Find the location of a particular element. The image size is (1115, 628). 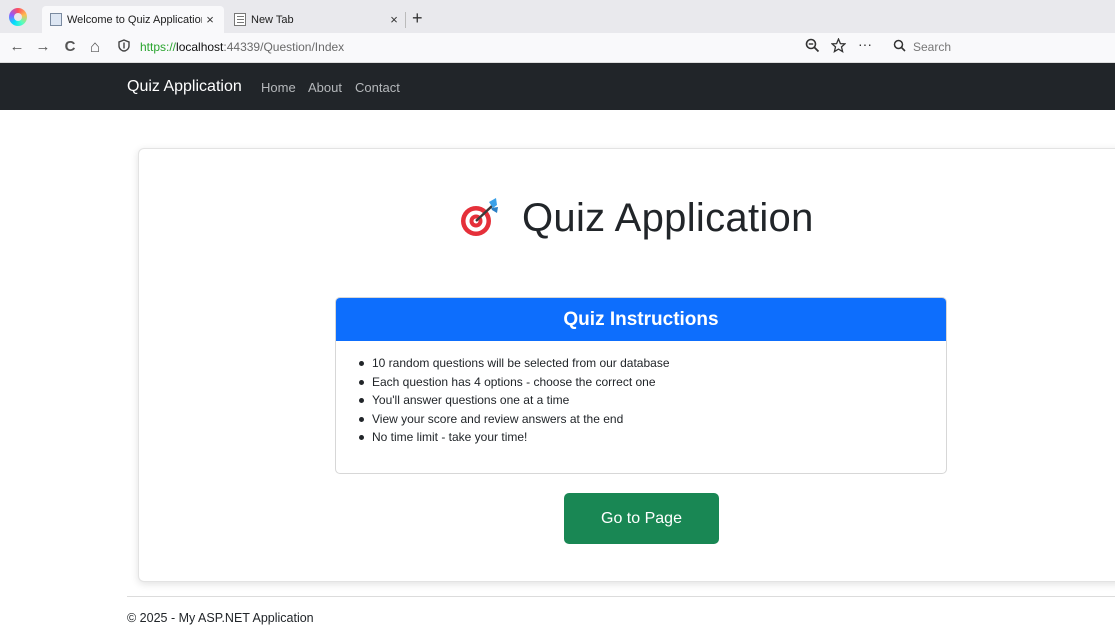

list-item: No time limit - take your time! is located at coordinates (652, 437).